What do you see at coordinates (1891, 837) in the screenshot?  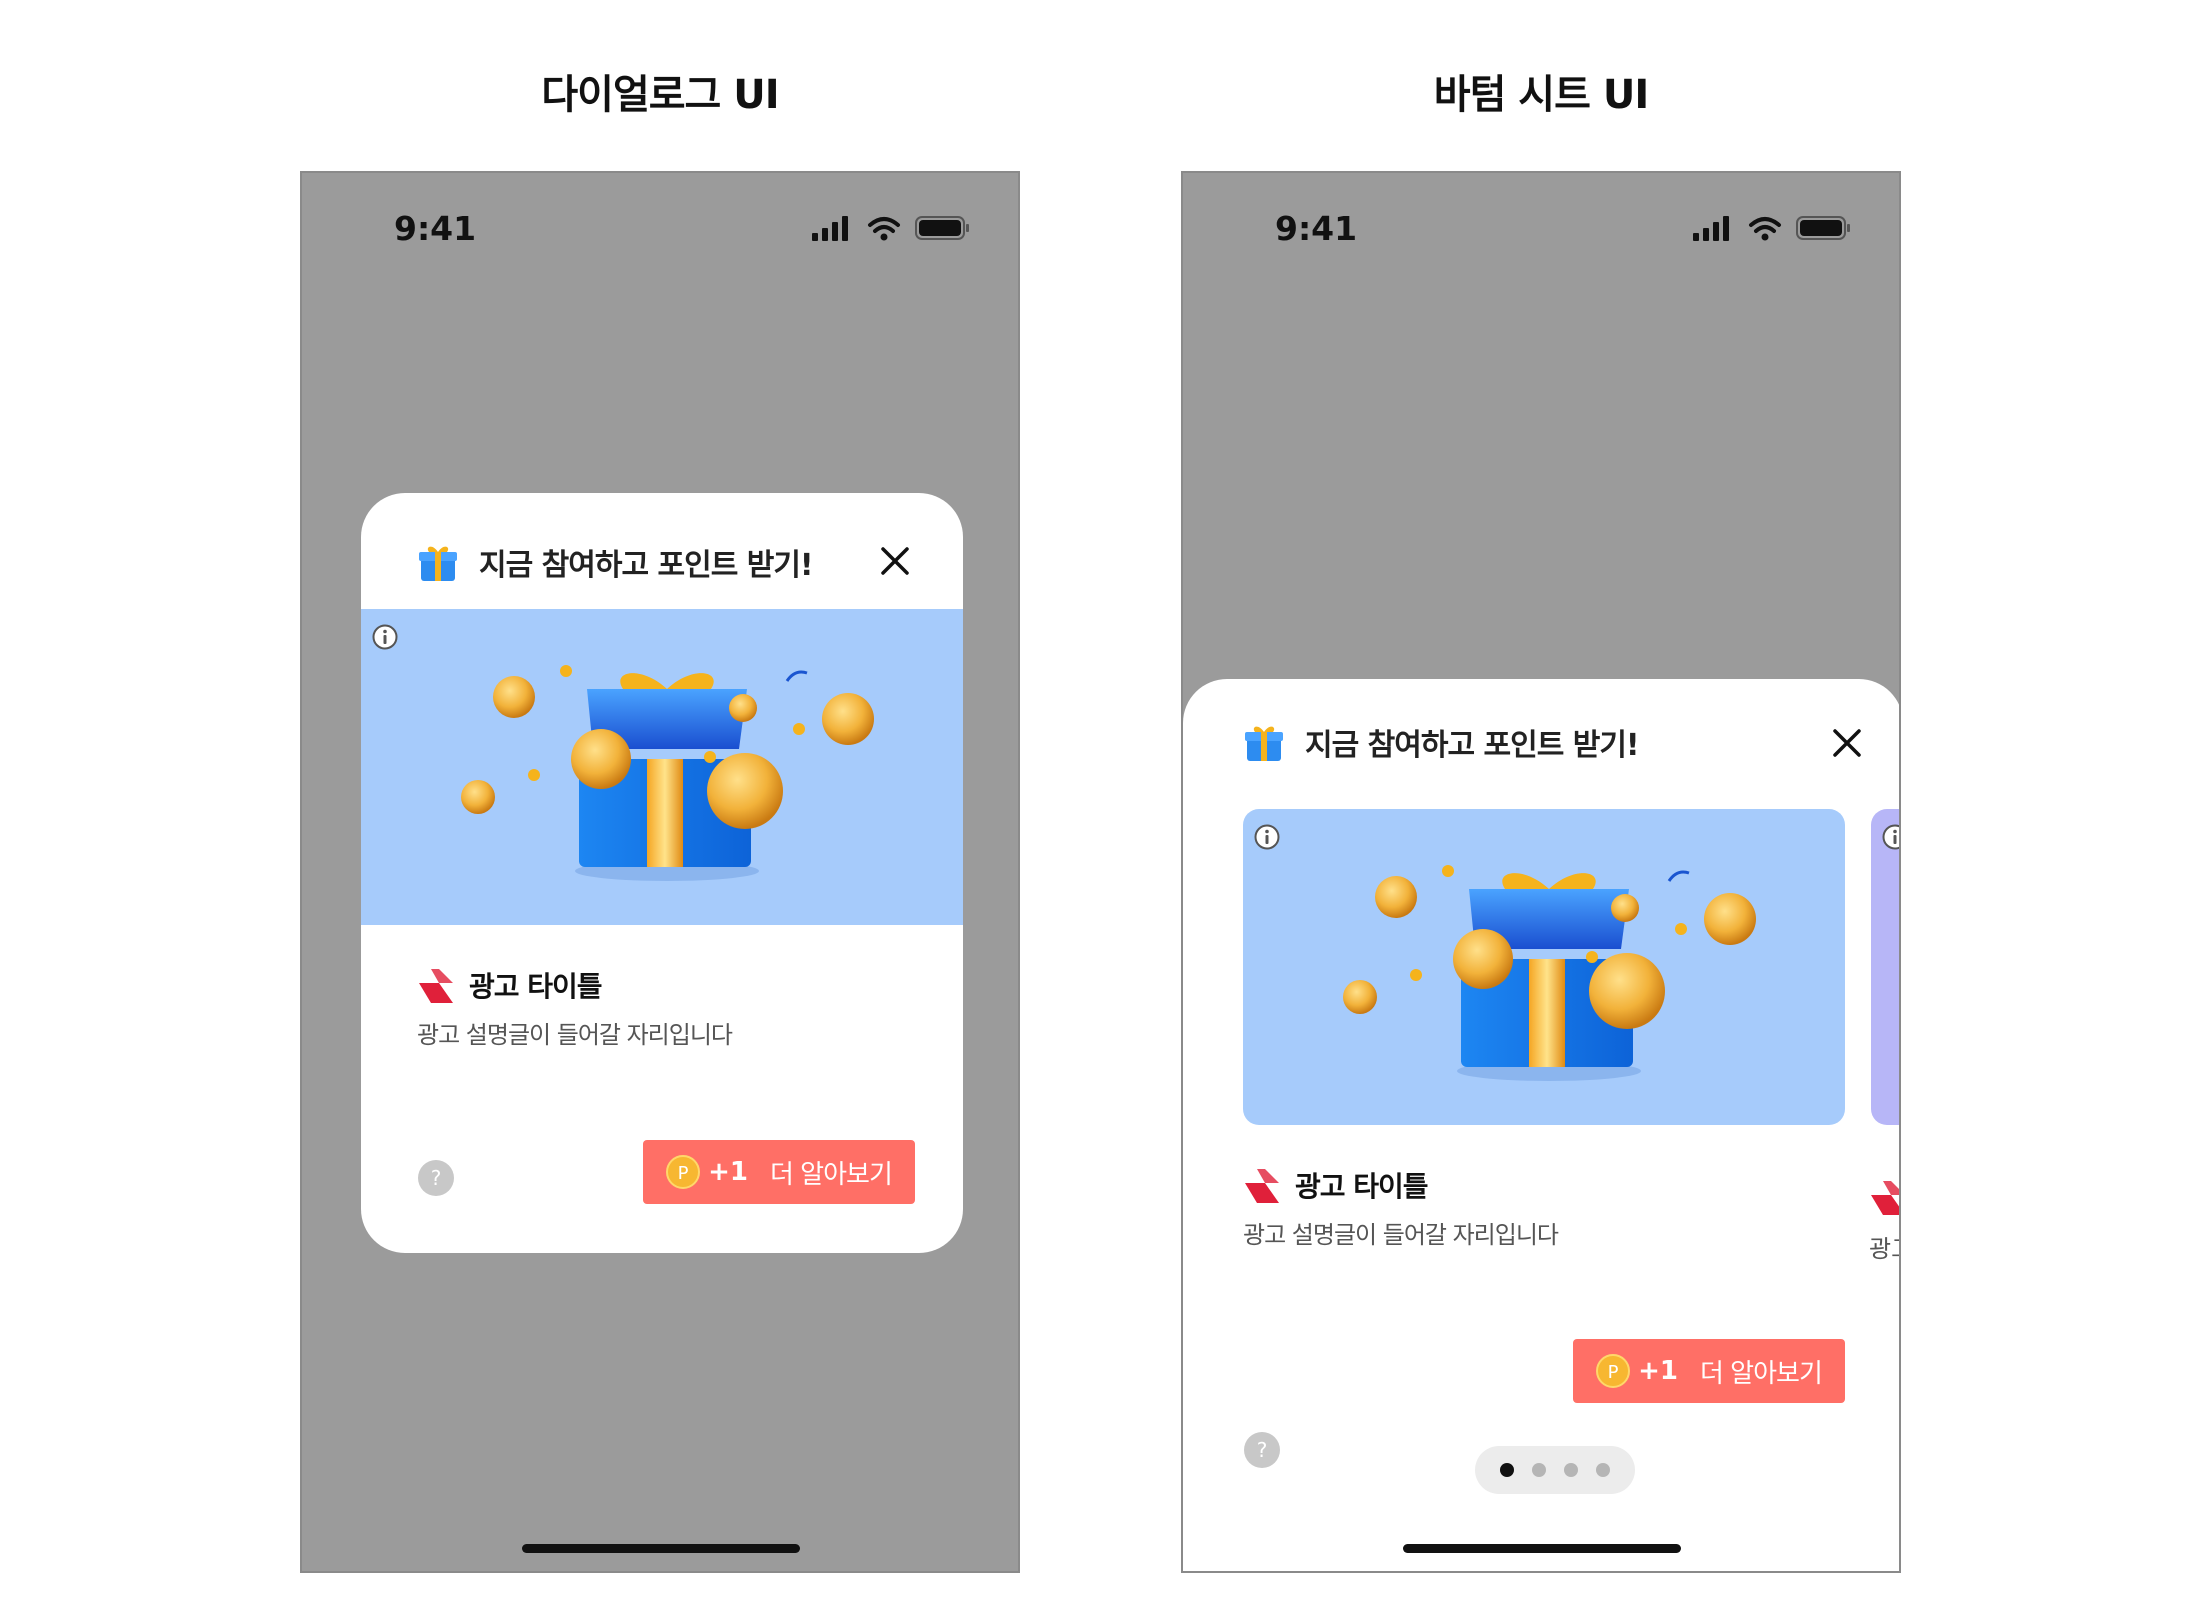 I see `info-icon` at bounding box center [1891, 837].